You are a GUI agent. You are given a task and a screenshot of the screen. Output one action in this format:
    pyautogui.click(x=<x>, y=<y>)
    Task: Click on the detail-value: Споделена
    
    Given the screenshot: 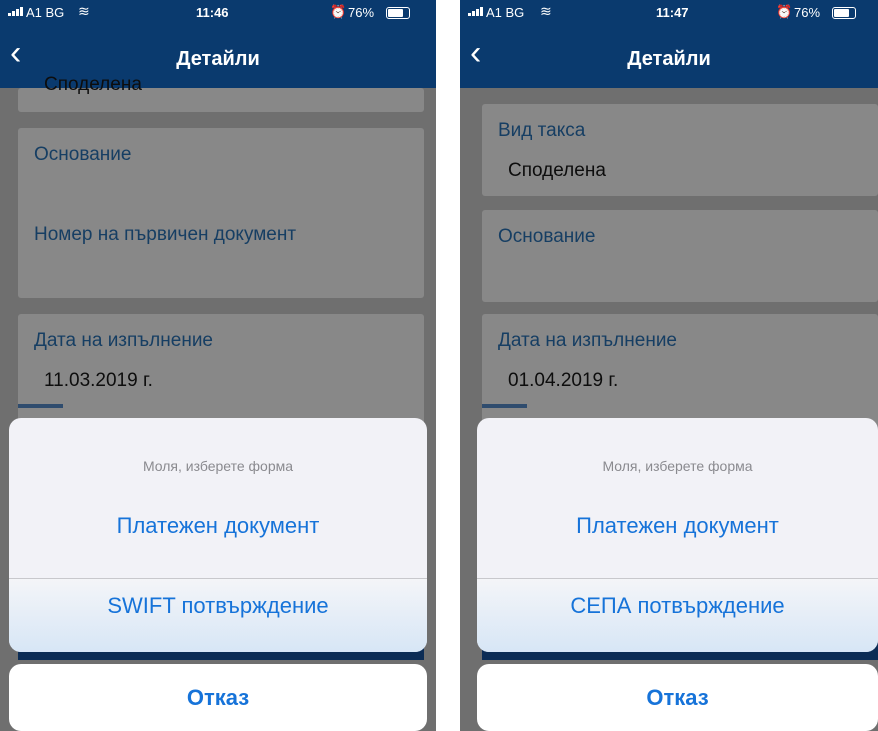 What is the action you would take?
    pyautogui.click(x=93, y=84)
    